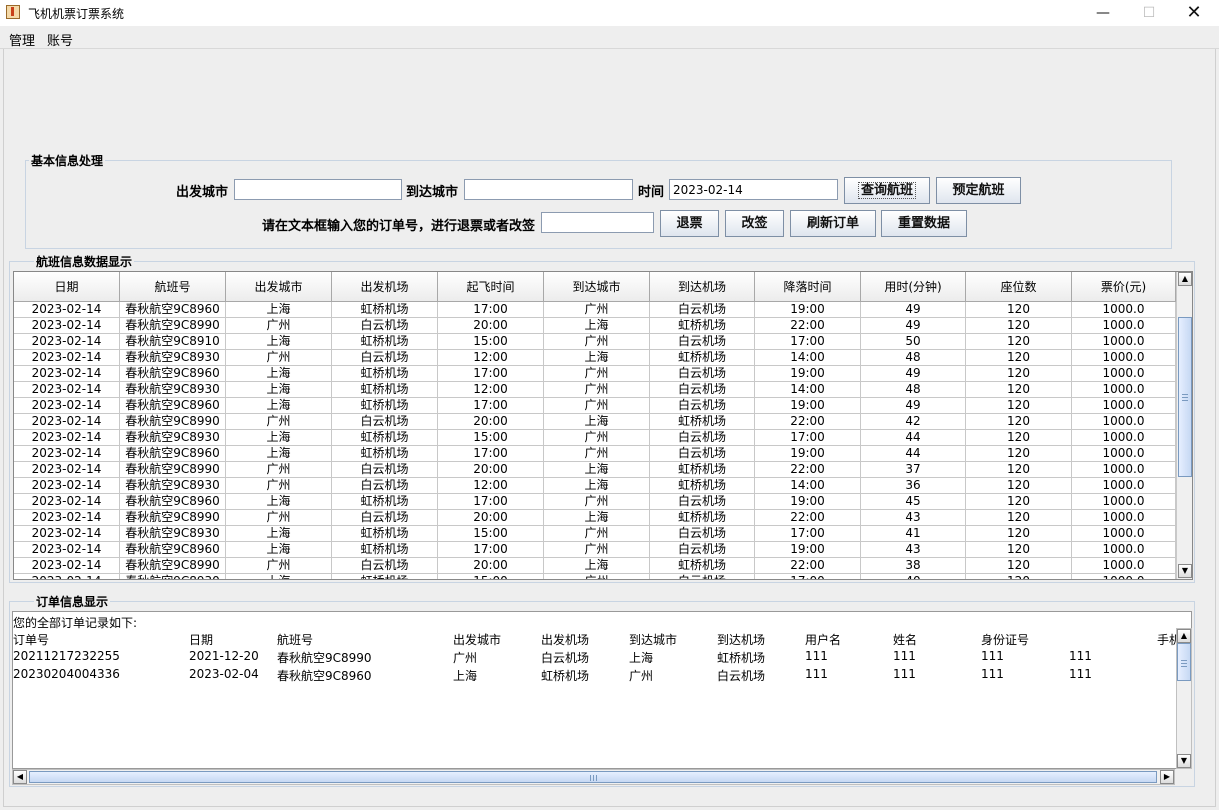 The height and width of the screenshot is (810, 1219). I want to click on table-cell: 120, so click(1019, 566).